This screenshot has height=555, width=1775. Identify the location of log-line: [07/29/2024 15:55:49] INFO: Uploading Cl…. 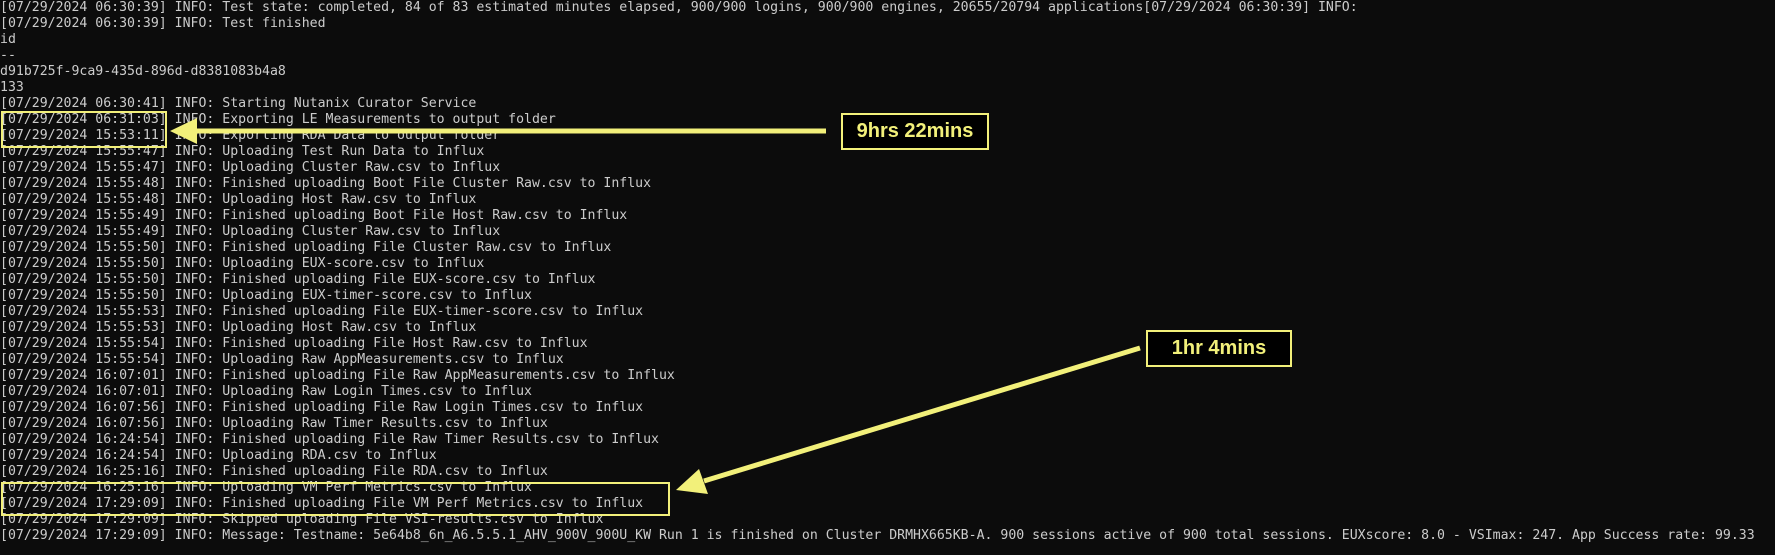
(250, 231).